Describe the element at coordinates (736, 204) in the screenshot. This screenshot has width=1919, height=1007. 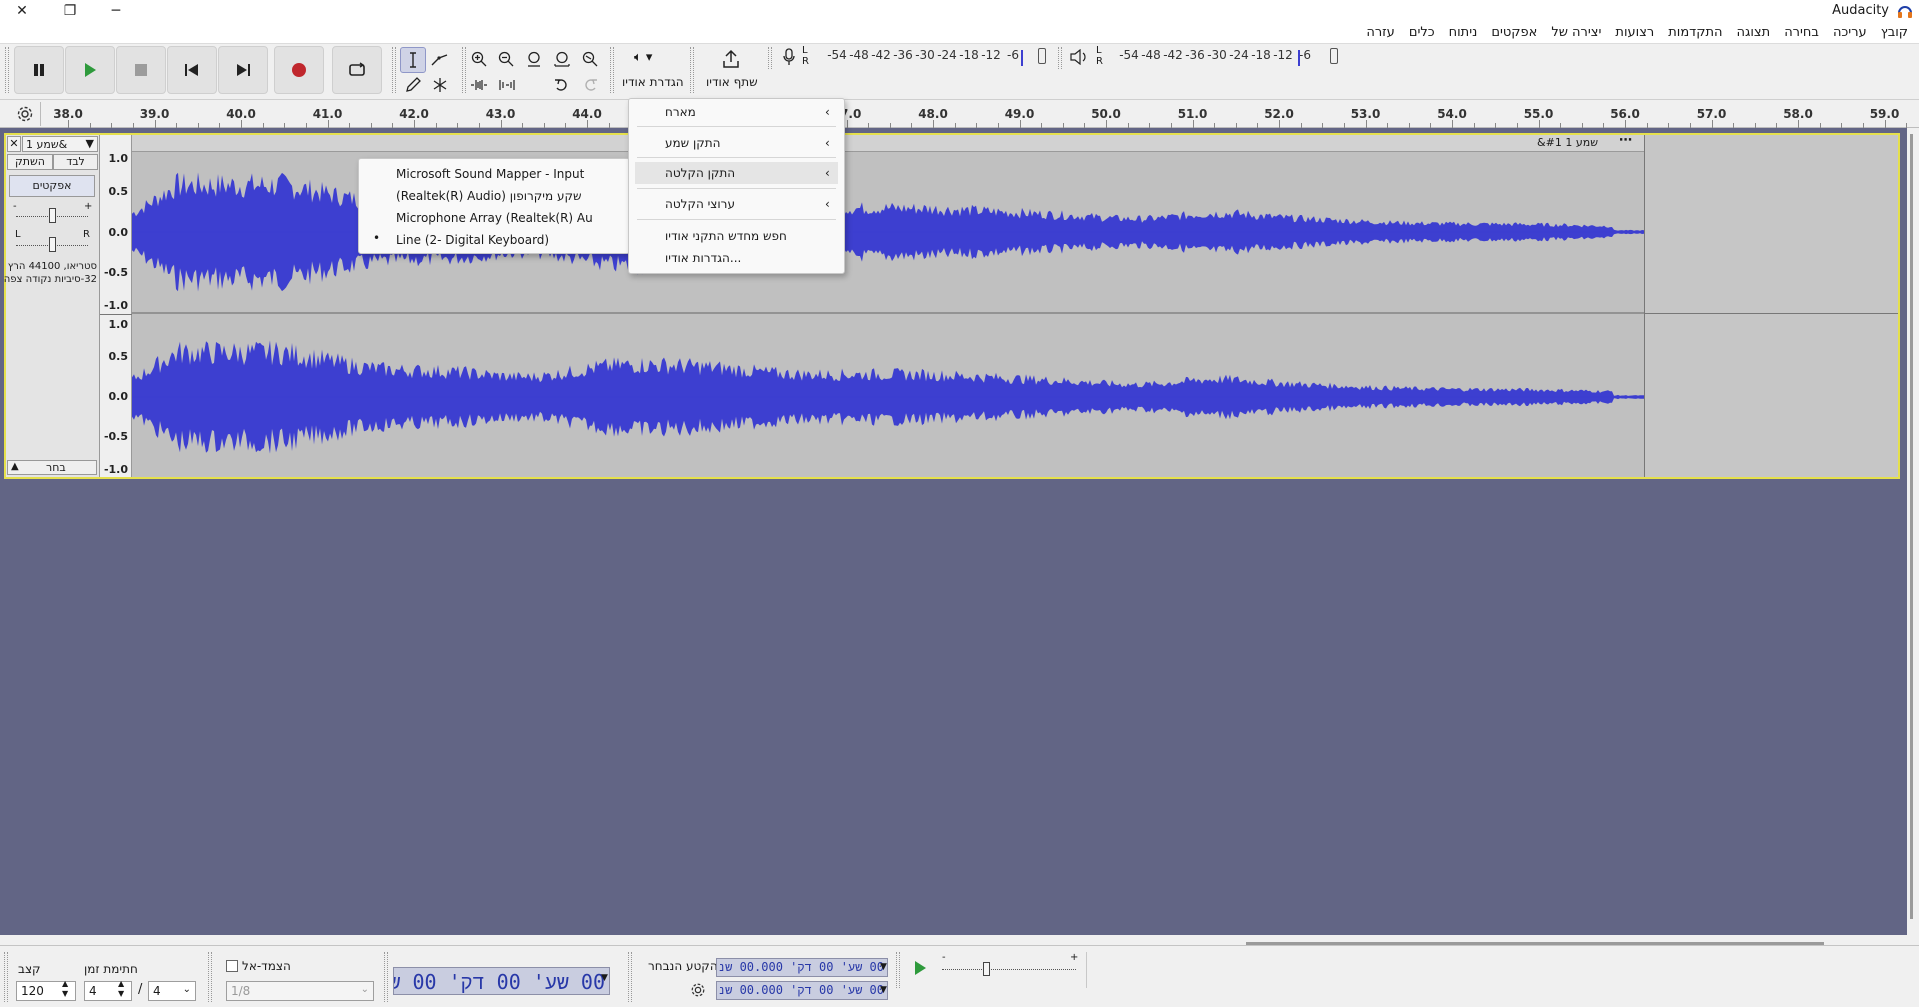
I see `menu-item-recording-channels: ערוצי הקלטה ‹` at that location.